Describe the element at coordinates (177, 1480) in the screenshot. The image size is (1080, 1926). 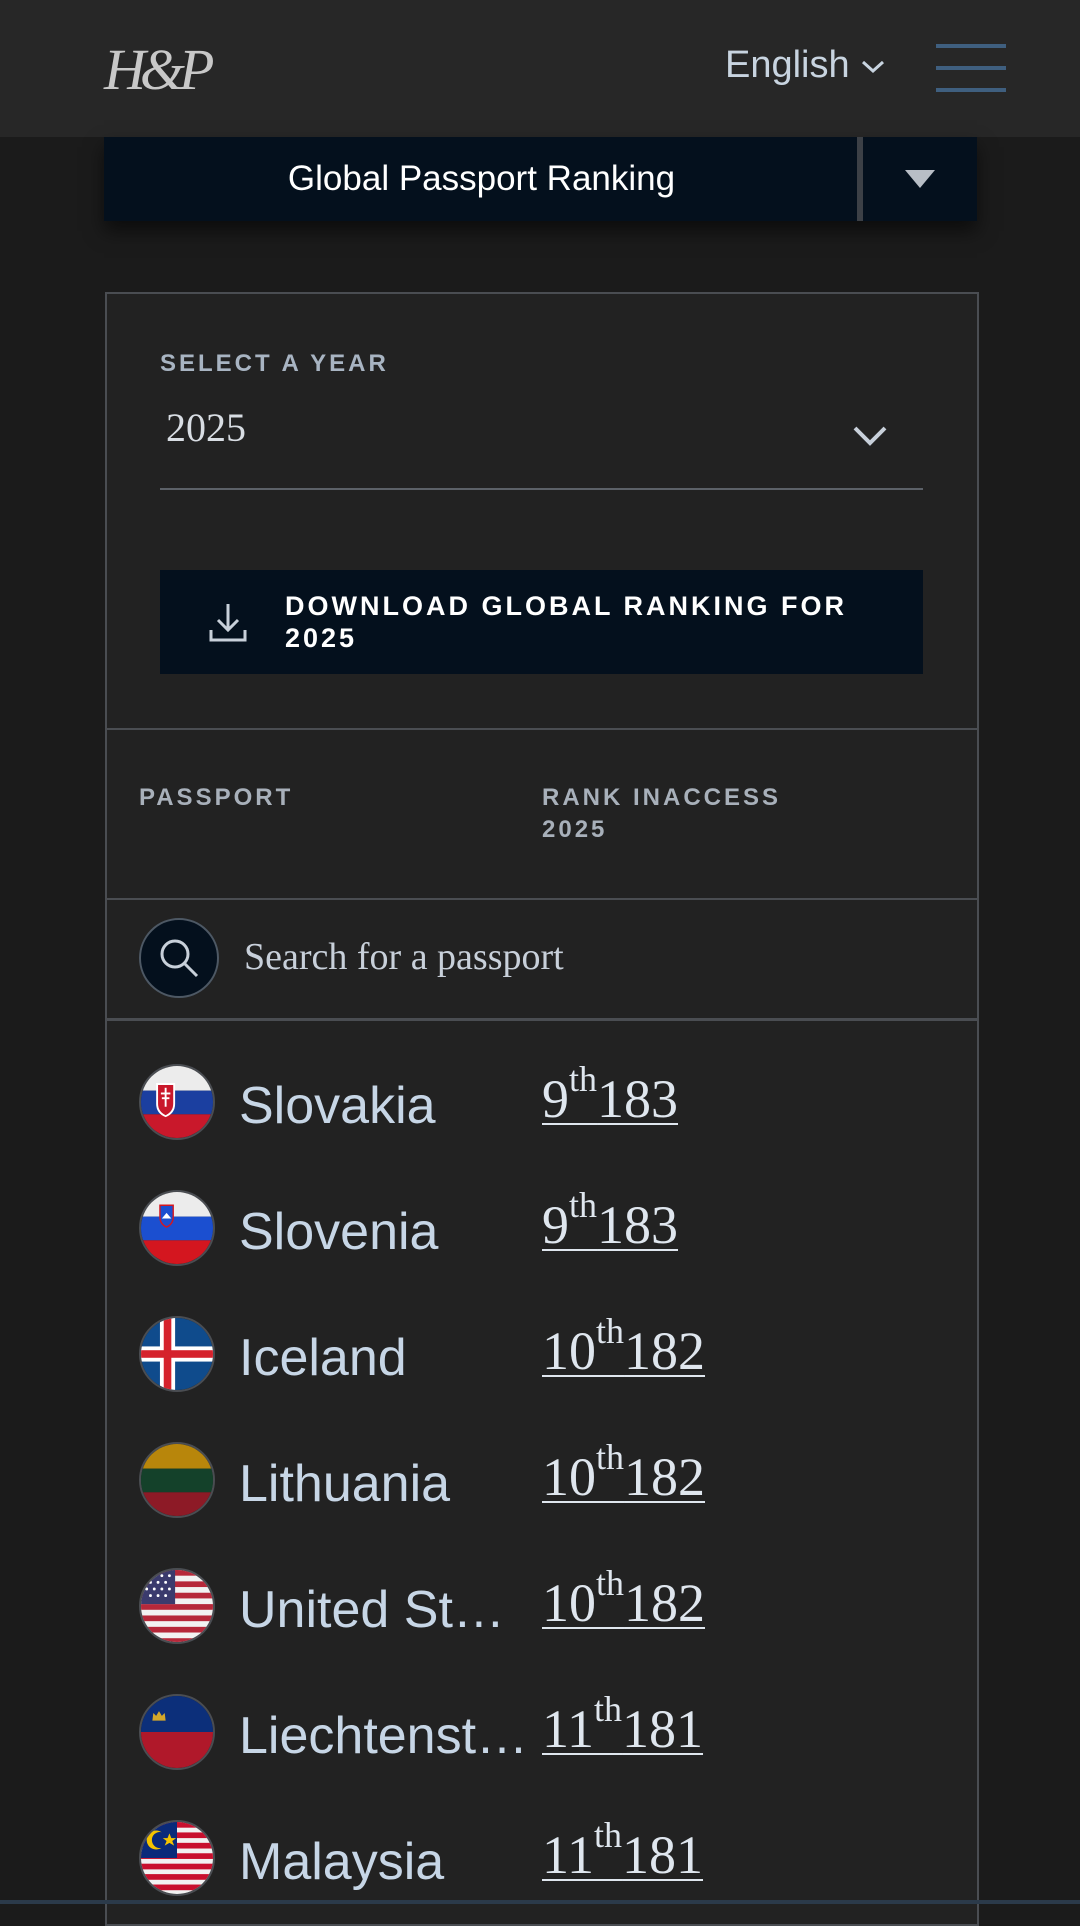
I see `lithuania-flag-icon` at that location.